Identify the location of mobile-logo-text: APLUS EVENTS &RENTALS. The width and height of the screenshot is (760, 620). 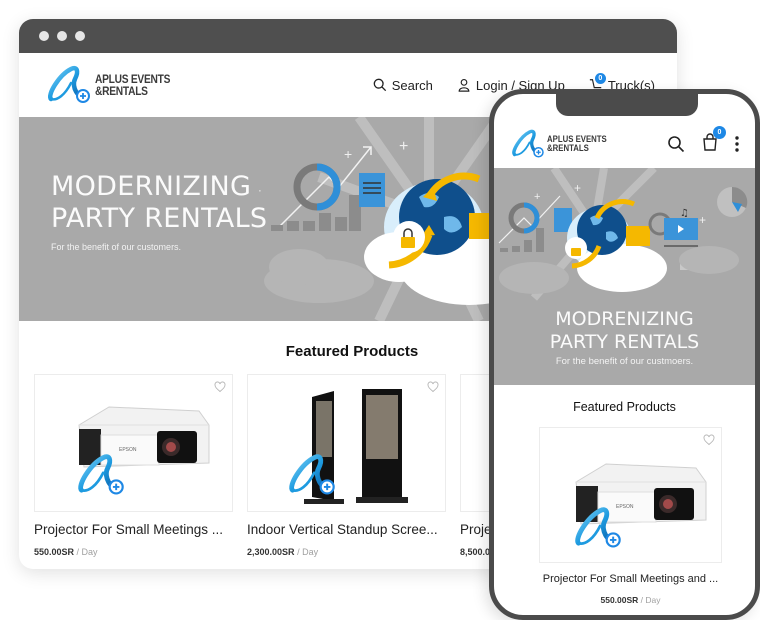
(577, 144).